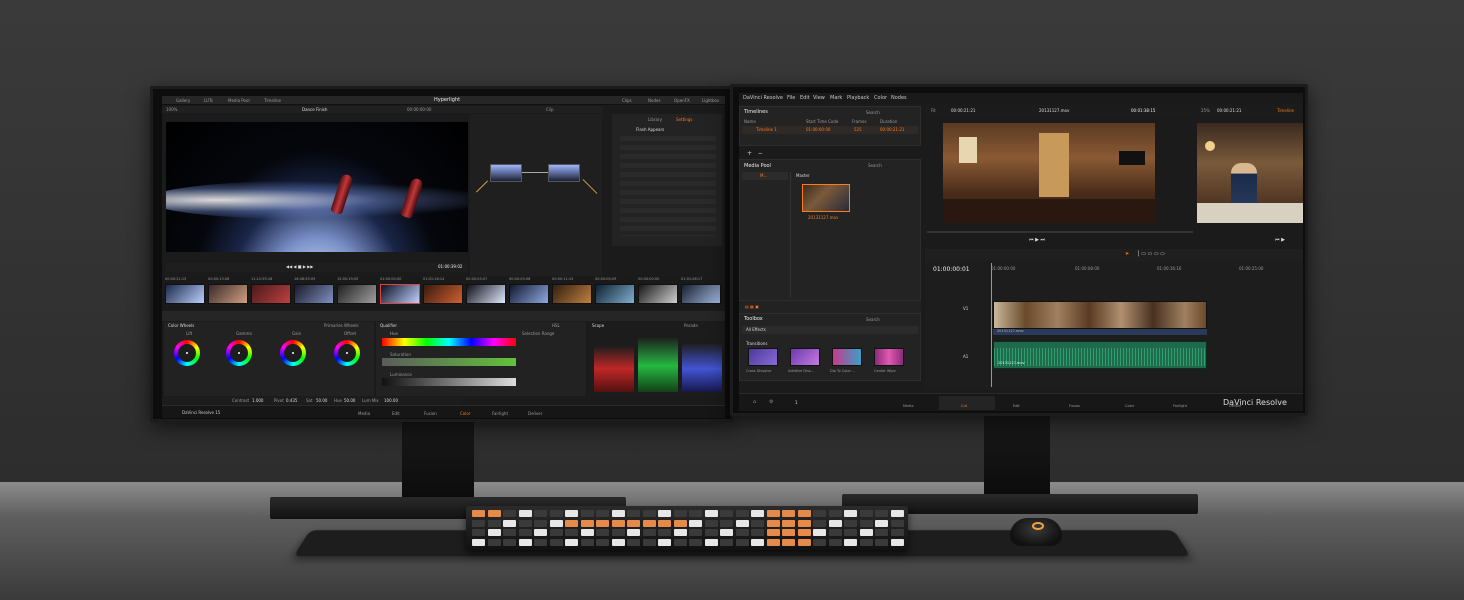 The image size is (1464, 600). Describe the element at coordinates (1037, 240) in the screenshot. I see `source-transport: ⏮ ▶ ⏭` at that location.